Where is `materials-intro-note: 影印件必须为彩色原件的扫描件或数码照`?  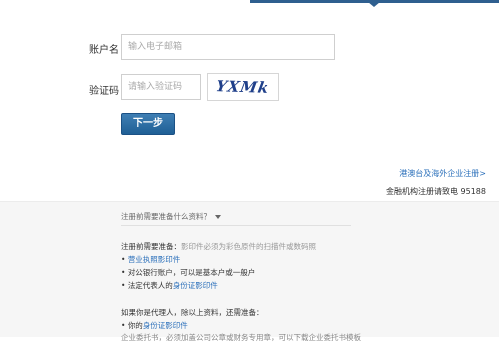 materials-intro-note: 影印件必须为彩色原件的扫描件或数码照 is located at coordinates (248, 246).